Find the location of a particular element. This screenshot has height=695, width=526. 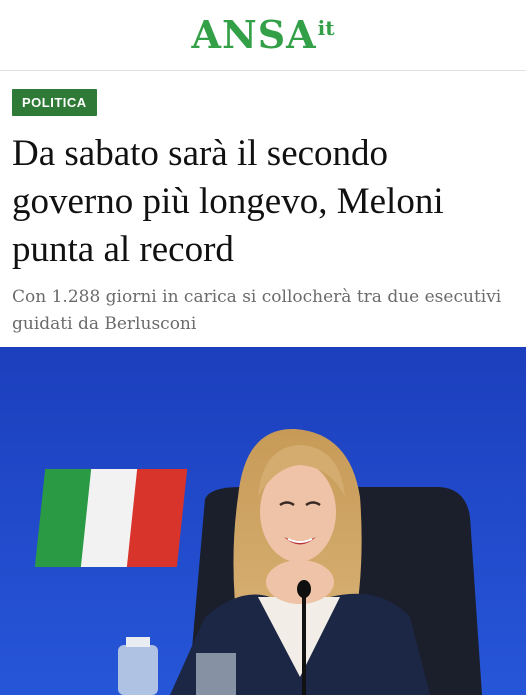

site-header: ANSA it is located at coordinates (263, 35).